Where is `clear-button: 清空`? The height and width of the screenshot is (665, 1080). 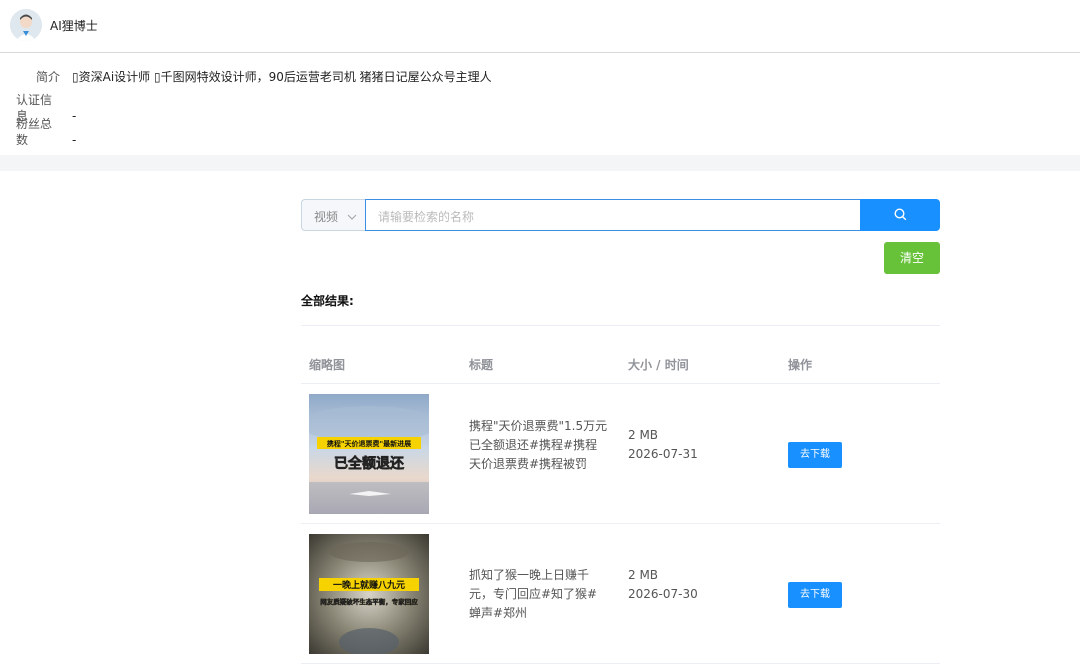
clear-button: 清空 is located at coordinates (912, 258).